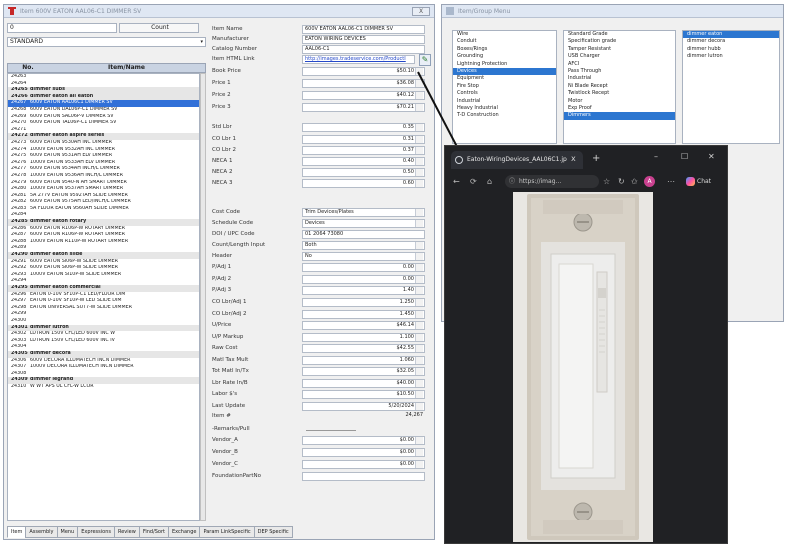 This screenshot has height=546, width=785. I want to click on browser-tab: Eaton-WiringDevices_AAL06C1.jp, so click(517, 160).